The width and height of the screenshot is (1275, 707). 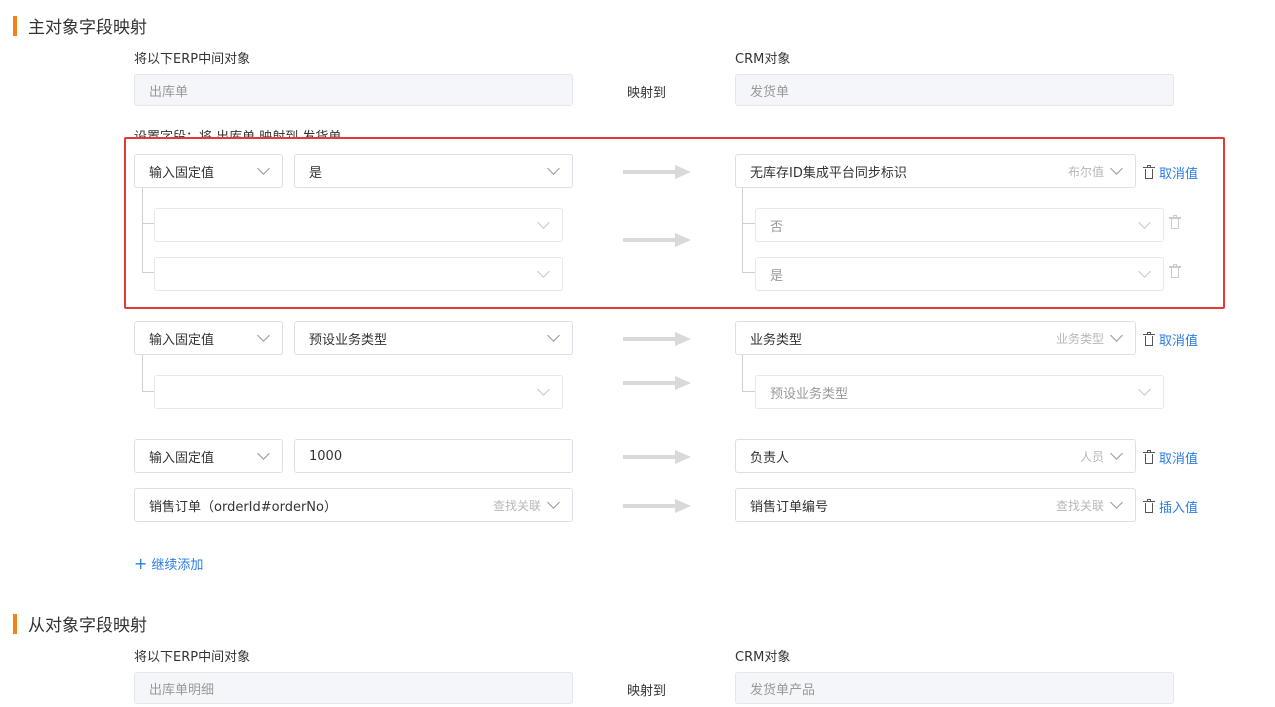 I want to click on row2-sub1-target-select: 预设业务类型, so click(x=959, y=392).